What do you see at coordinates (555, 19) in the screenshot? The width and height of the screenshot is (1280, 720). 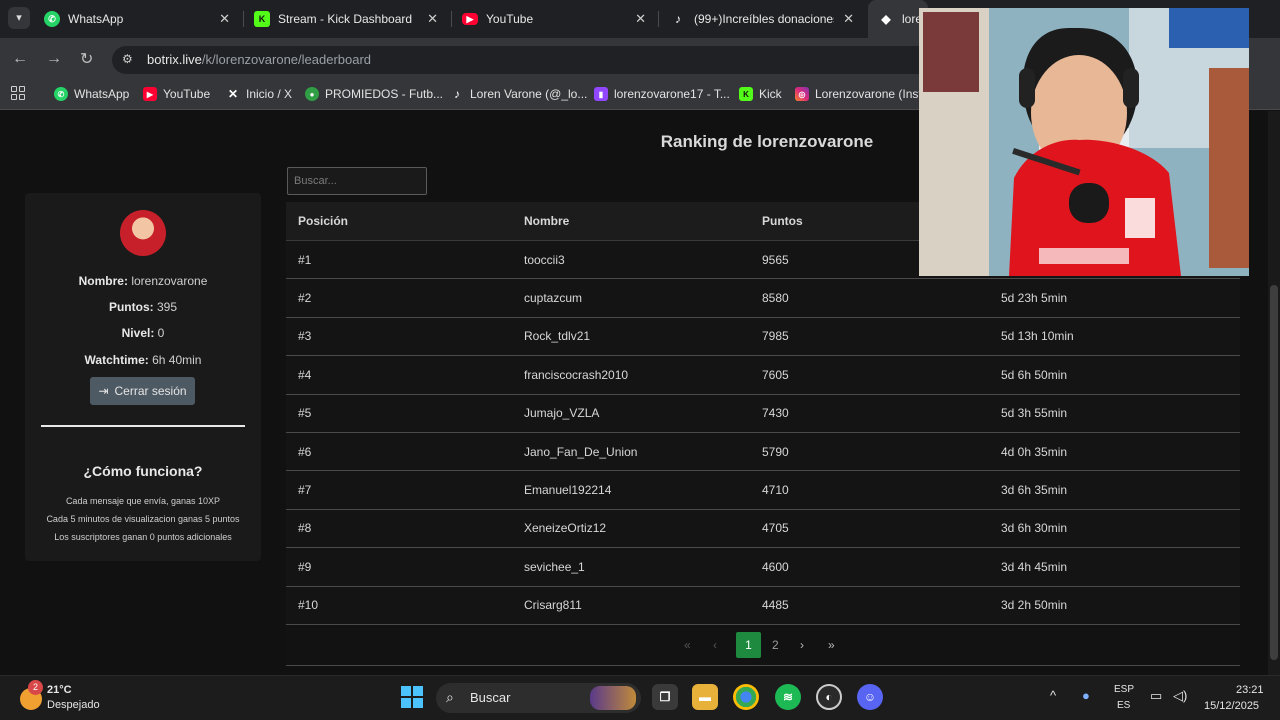 I see `tab-youtube: ▶ YouTube ✕` at bounding box center [555, 19].